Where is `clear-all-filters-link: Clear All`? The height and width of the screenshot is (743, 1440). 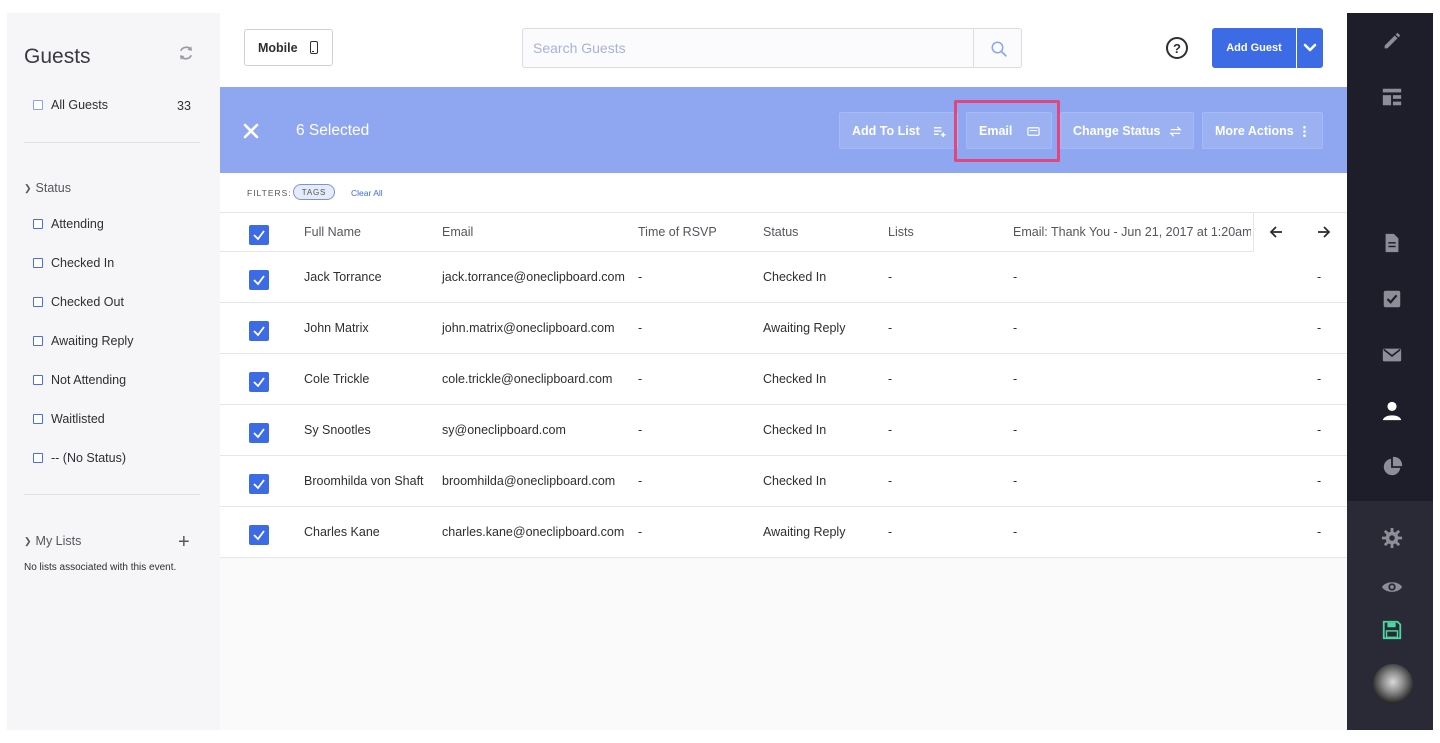 clear-all-filters-link: Clear All is located at coordinates (367, 193).